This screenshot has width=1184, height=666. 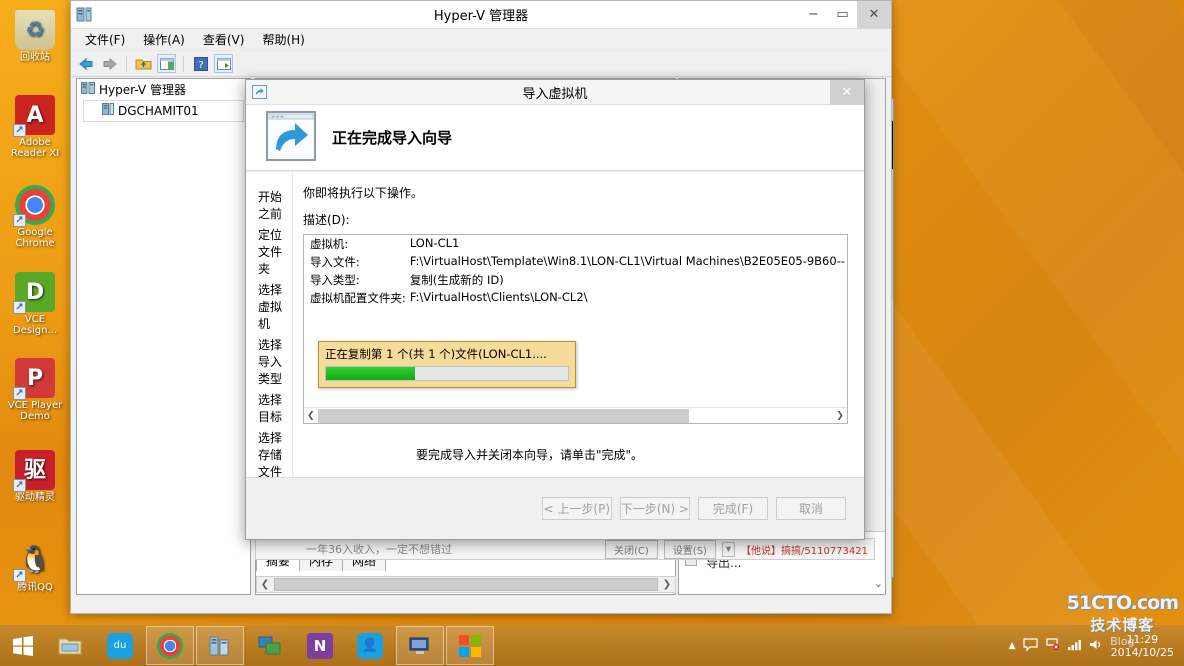 What do you see at coordinates (109, 63) in the screenshot?
I see `forward-arrow-icon` at bounding box center [109, 63].